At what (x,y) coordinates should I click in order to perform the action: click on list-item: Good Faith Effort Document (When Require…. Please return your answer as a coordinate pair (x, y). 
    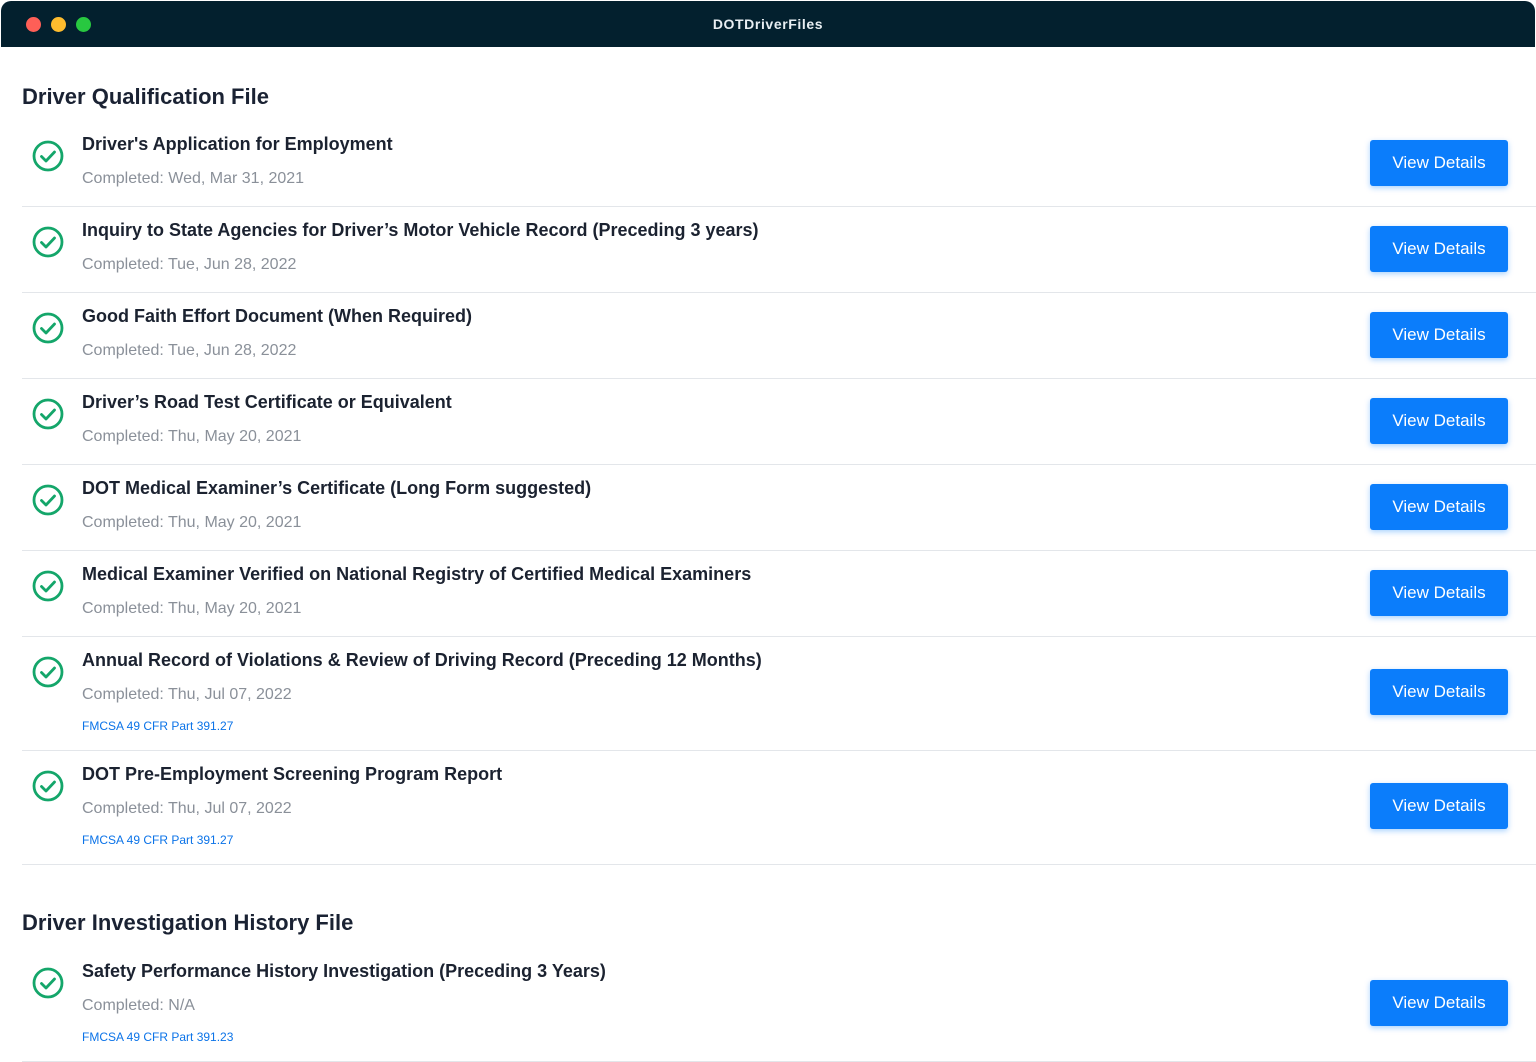
    Looking at the image, I should click on (779, 335).